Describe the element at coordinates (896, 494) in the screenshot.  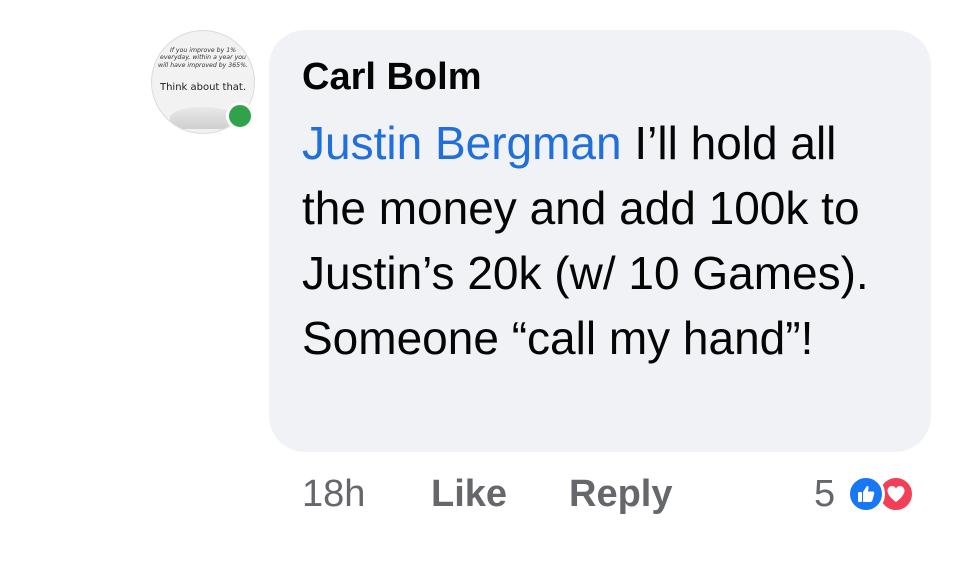
I see `heart-icon` at that location.